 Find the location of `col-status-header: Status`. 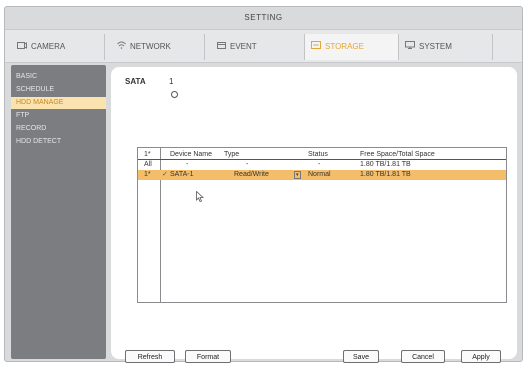

col-status-header: Status is located at coordinates (318, 154).